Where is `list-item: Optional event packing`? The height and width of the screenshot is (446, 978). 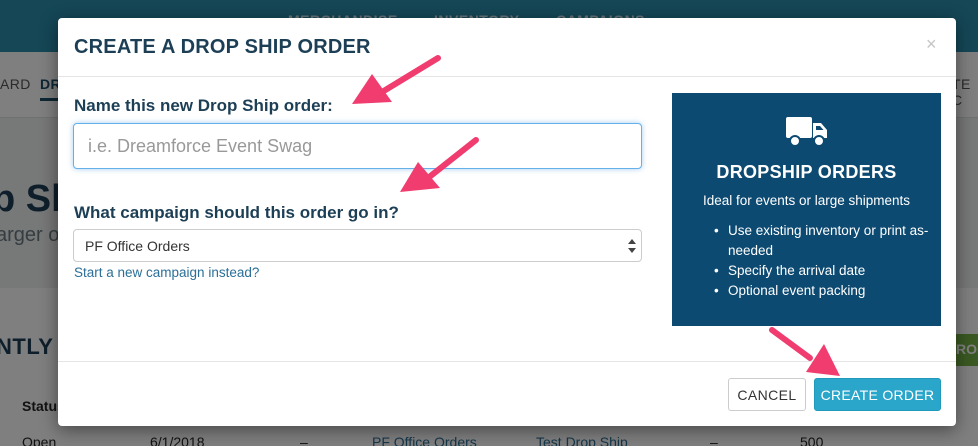
list-item: Optional event packing is located at coordinates (821, 291).